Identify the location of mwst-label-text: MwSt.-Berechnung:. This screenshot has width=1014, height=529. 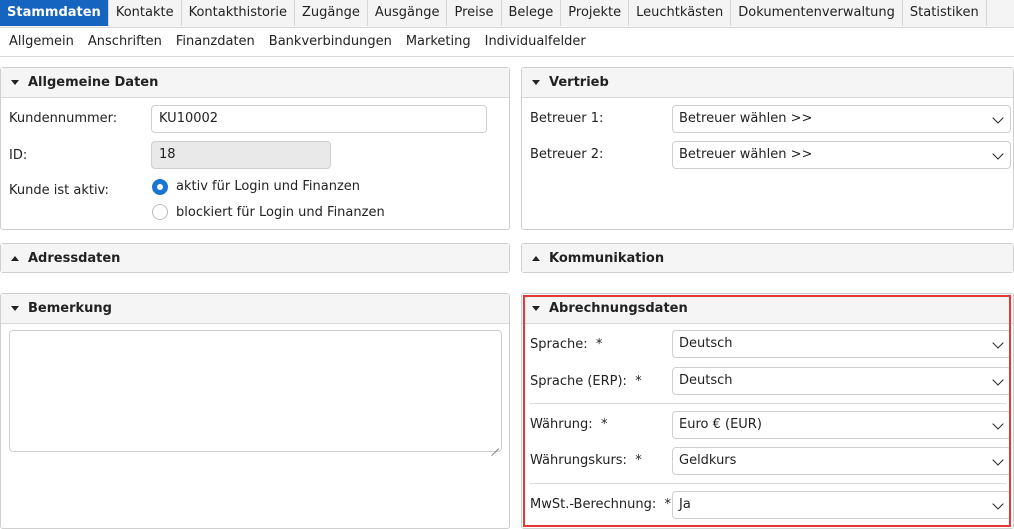
(593, 504).